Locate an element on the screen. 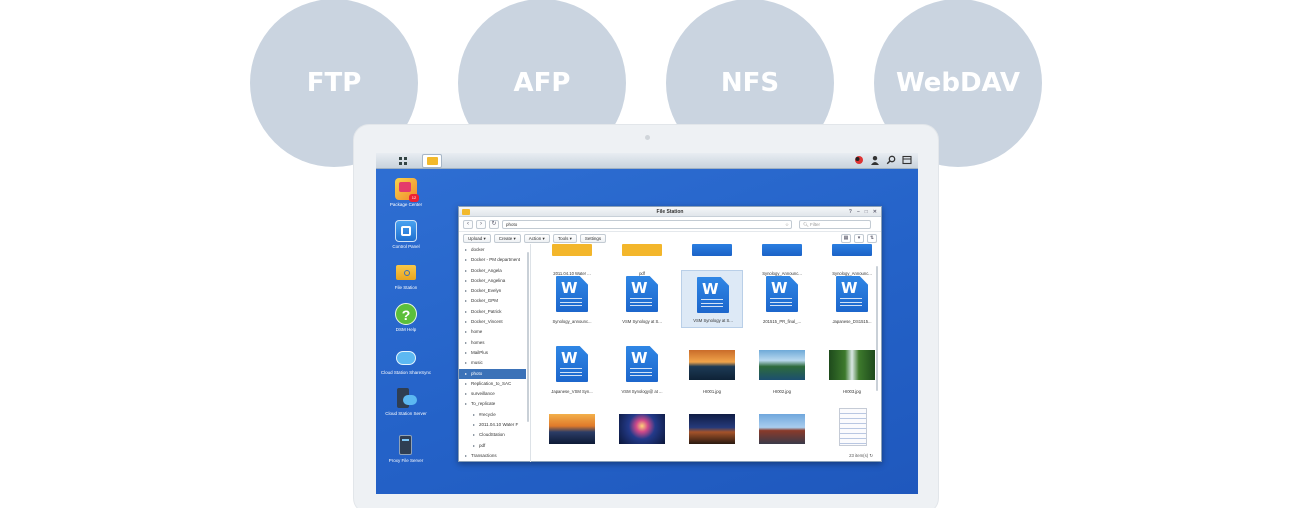 Image resolution: width=1300 pixels, height=508 pixels. close-icon: ✕ is located at coordinates (875, 212).